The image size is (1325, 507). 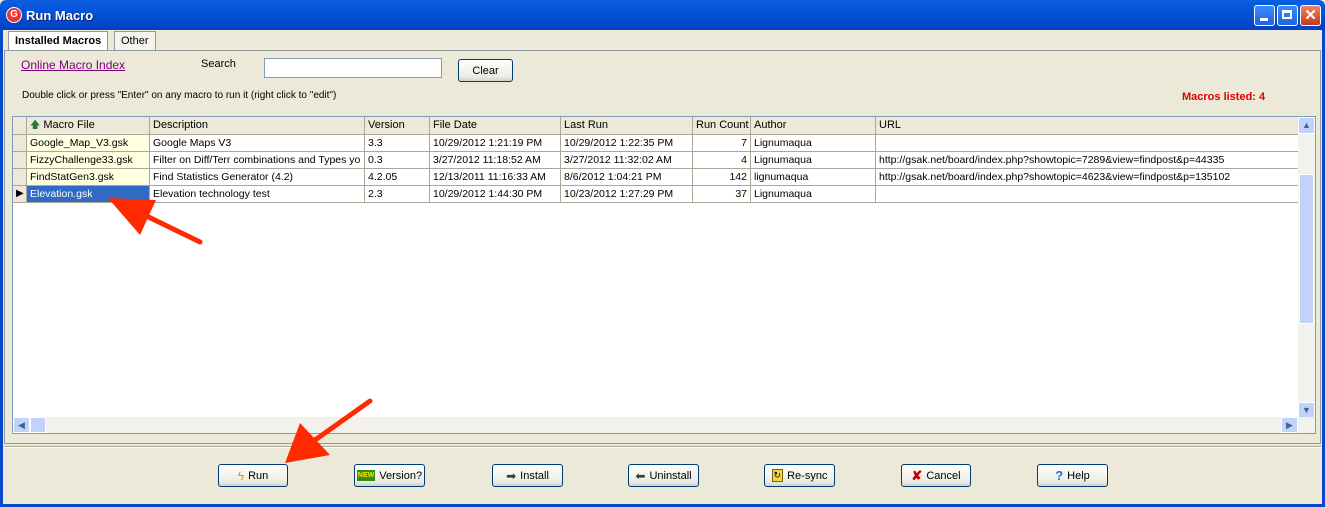 What do you see at coordinates (1059, 475) in the screenshot?
I see `help-question-icon: ?` at bounding box center [1059, 475].